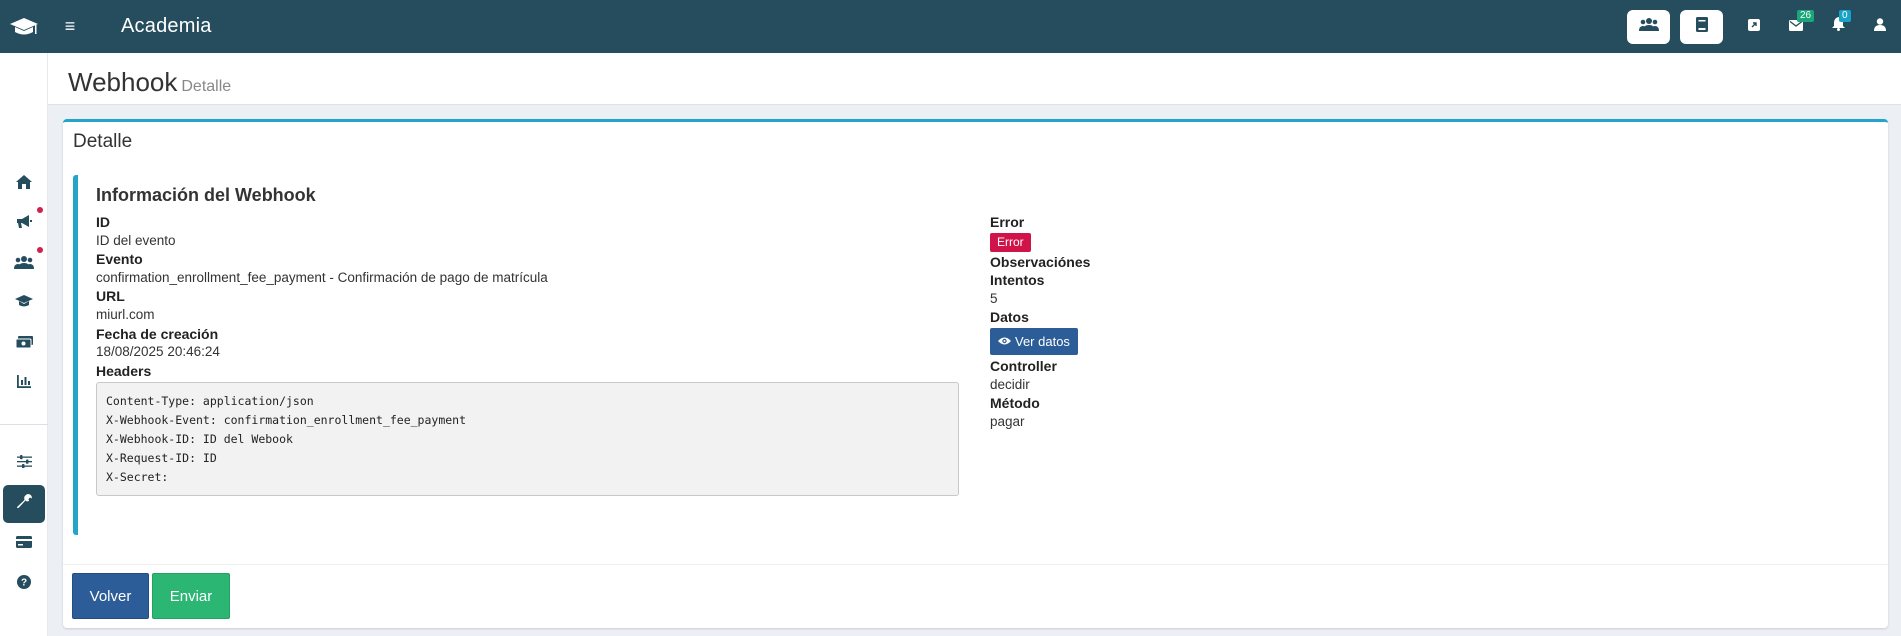  Describe the element at coordinates (1023, 365) in the screenshot. I see `controller-label: Controller` at that location.